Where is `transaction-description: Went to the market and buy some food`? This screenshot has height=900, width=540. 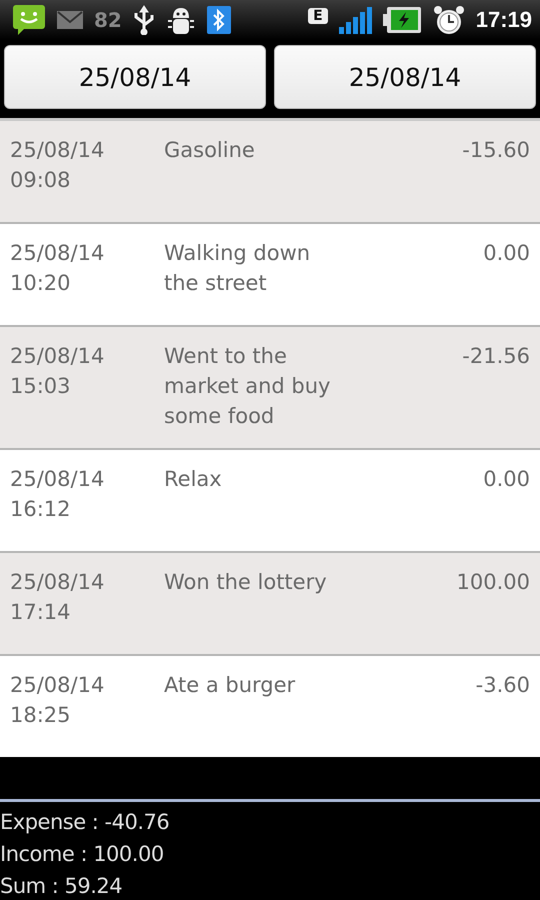
transaction-description: Went to the market and buy some food is located at coordinates (247, 386).